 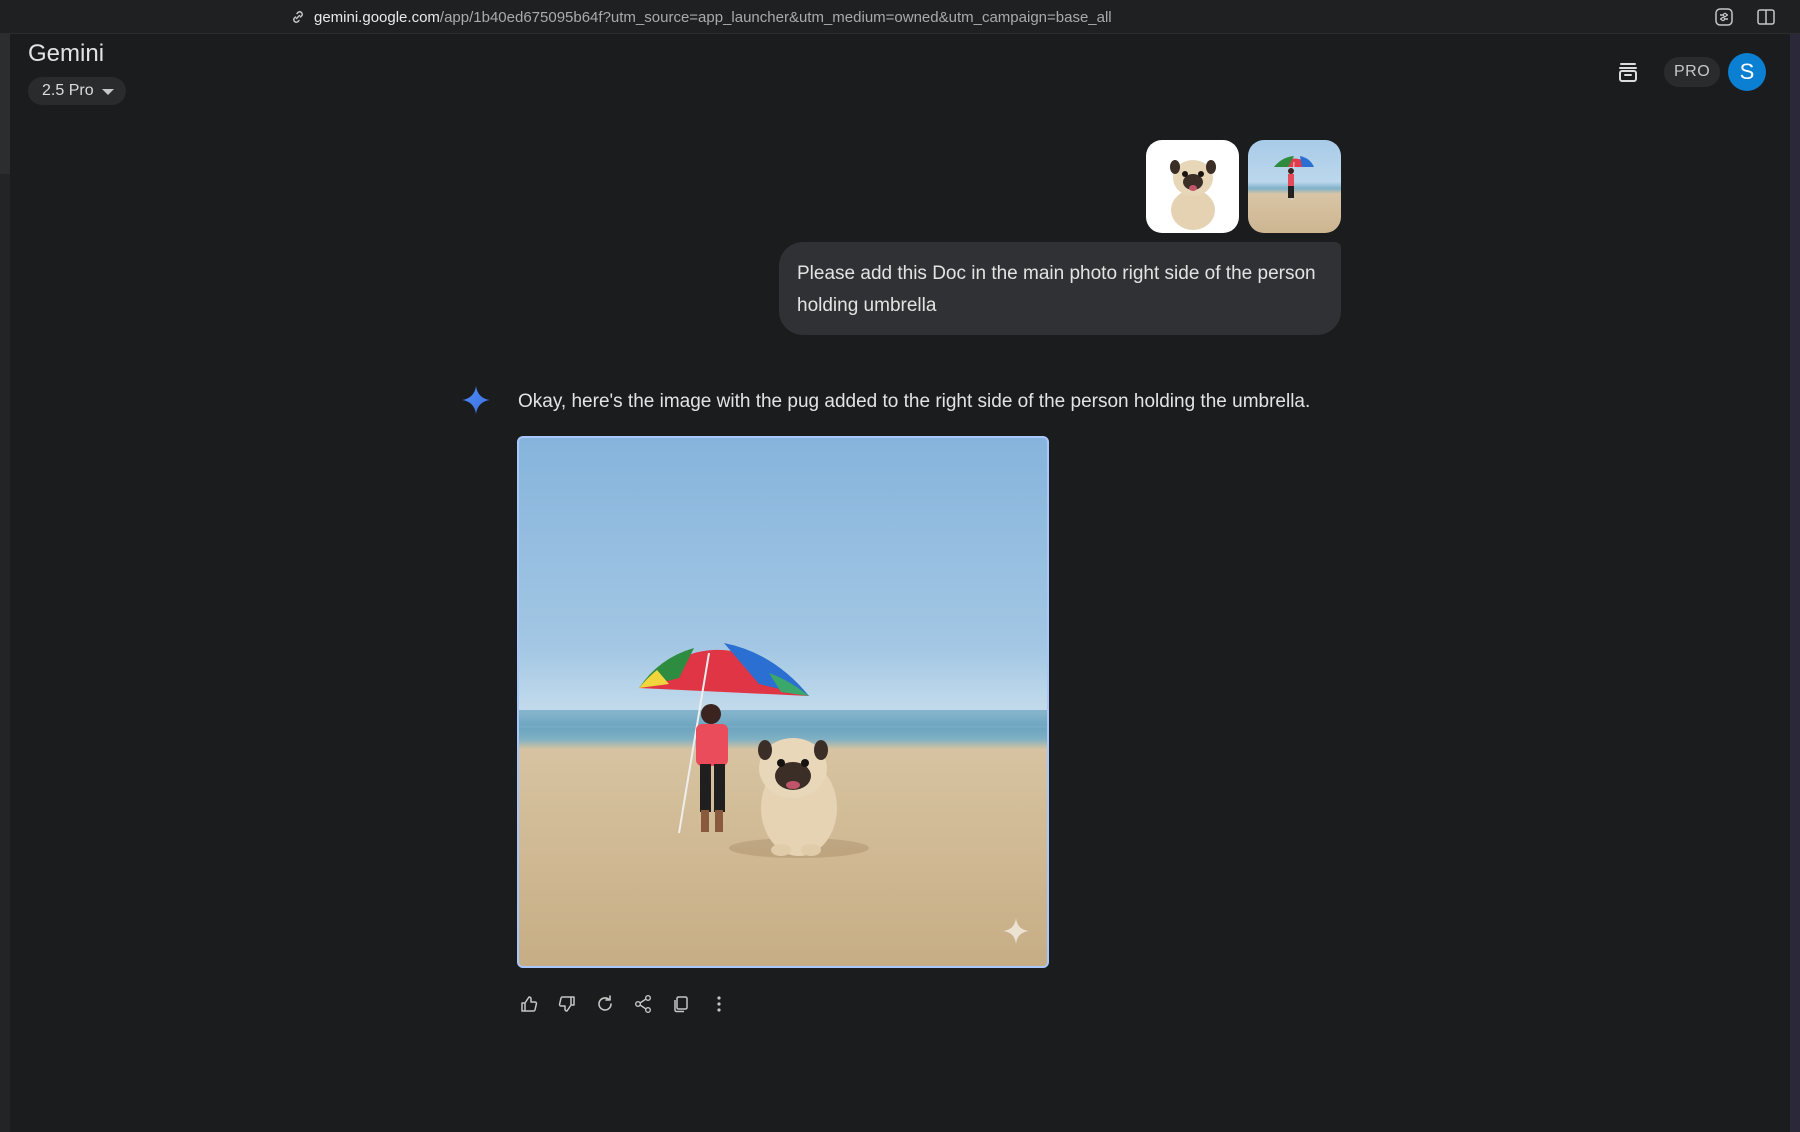 I want to click on more-vert-icon, so click(x=719, y=1004).